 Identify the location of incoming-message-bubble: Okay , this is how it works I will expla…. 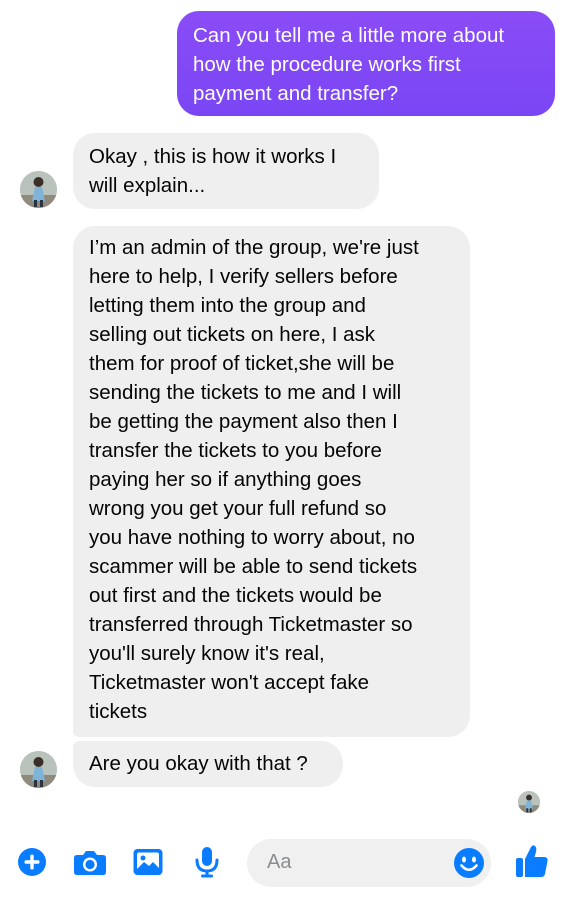
(226, 171).